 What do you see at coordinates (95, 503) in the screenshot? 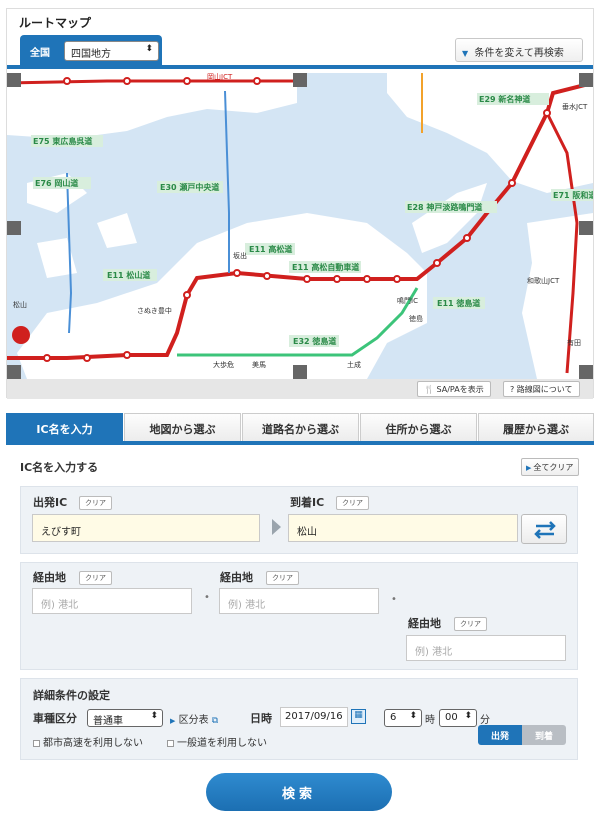
I see `departure-clear-button: クリア` at bounding box center [95, 503].